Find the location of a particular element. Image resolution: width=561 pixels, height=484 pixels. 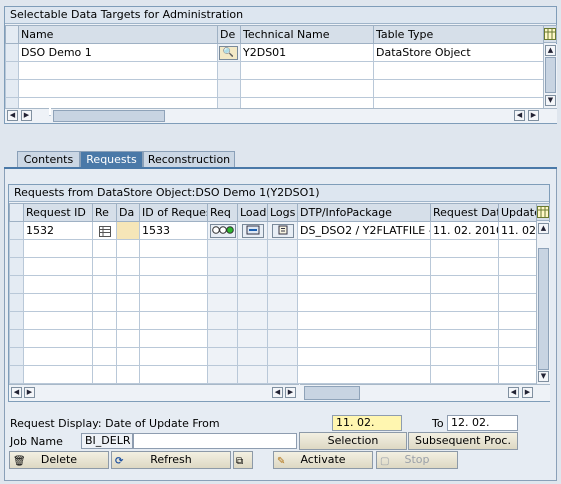

col-header-name: Name is located at coordinates (118, 34).